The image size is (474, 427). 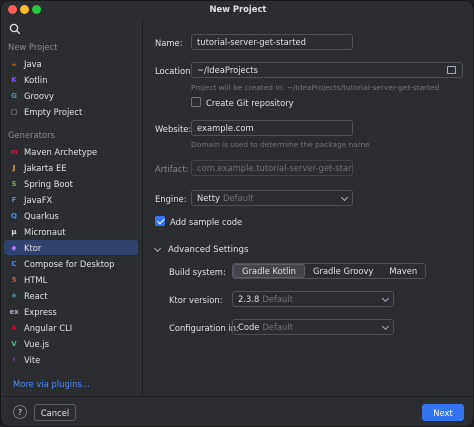 What do you see at coordinates (160, 221) in the screenshot?
I see `add-sample-checkbox` at bounding box center [160, 221].